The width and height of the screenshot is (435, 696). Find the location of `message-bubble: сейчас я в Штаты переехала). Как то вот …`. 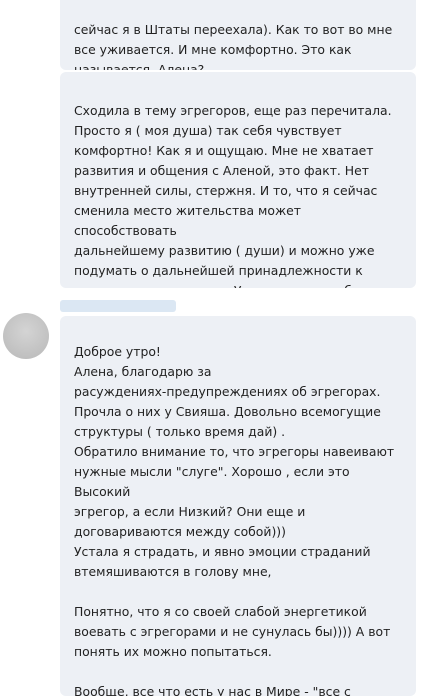

message-bubble: сейчас я в Штаты переехала). Как то вот … is located at coordinates (238, 35).